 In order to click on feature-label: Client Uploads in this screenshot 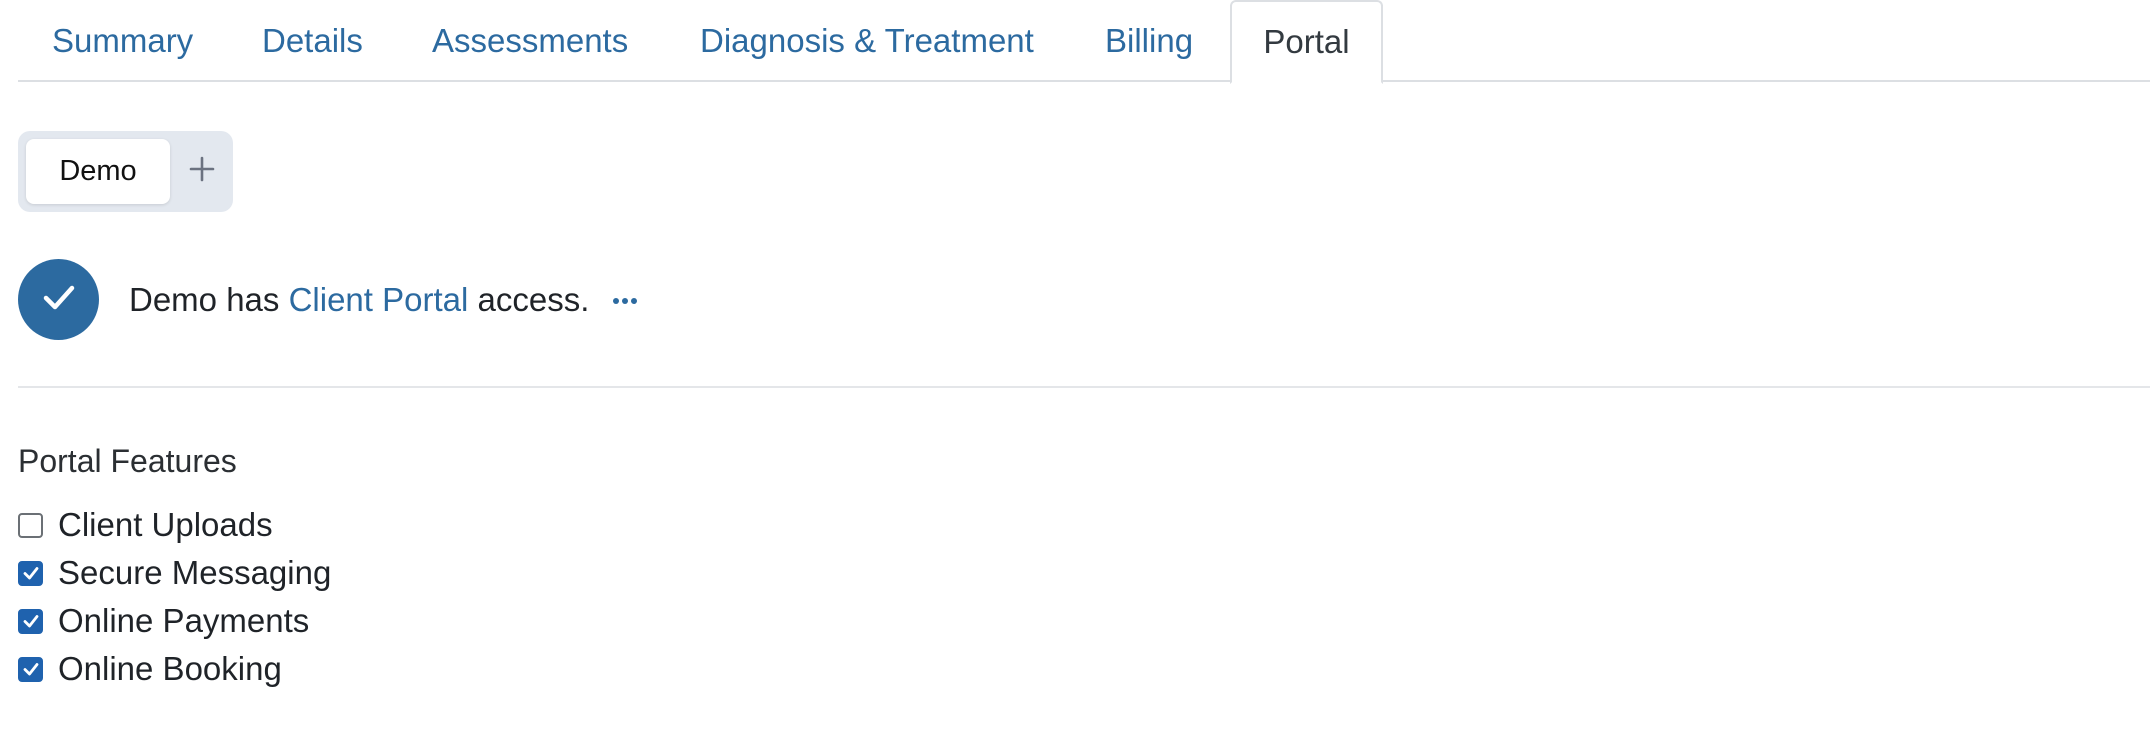, I will do `click(165, 525)`.